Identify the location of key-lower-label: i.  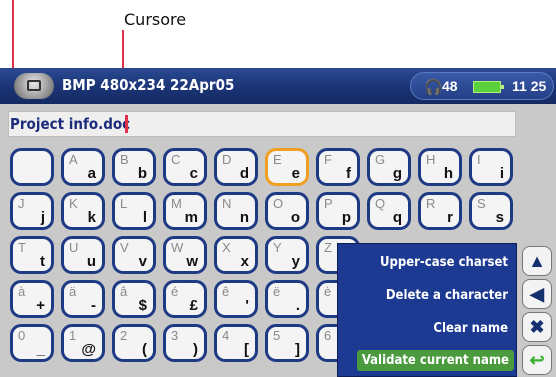
(501, 173).